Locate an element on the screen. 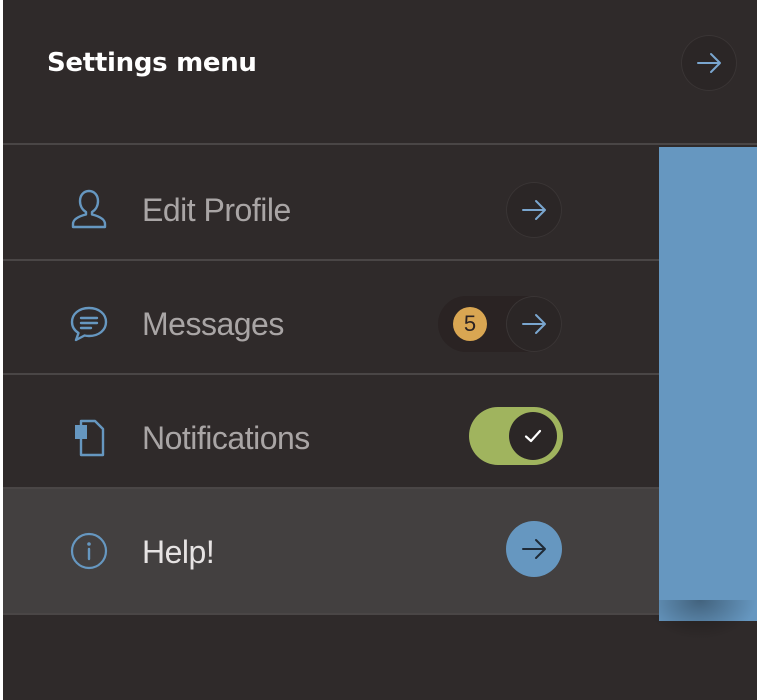 This screenshot has width=760, height=700. messages-arrow-button is located at coordinates (534, 324).